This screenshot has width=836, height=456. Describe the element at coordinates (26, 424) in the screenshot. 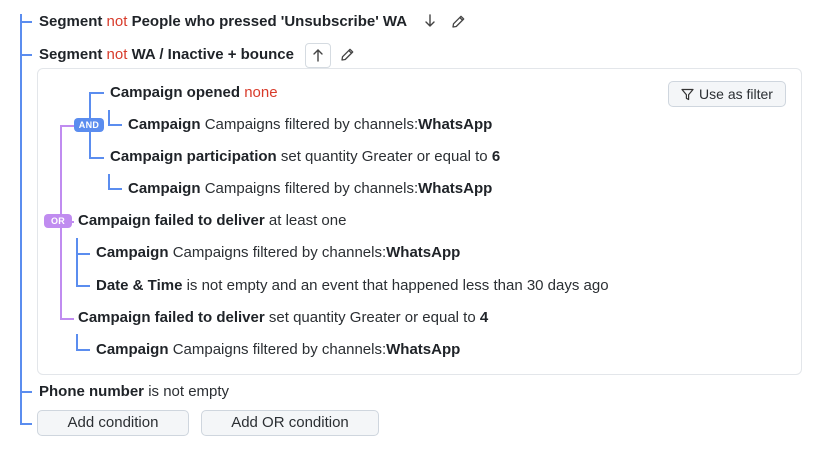

I see `connector-add` at that location.